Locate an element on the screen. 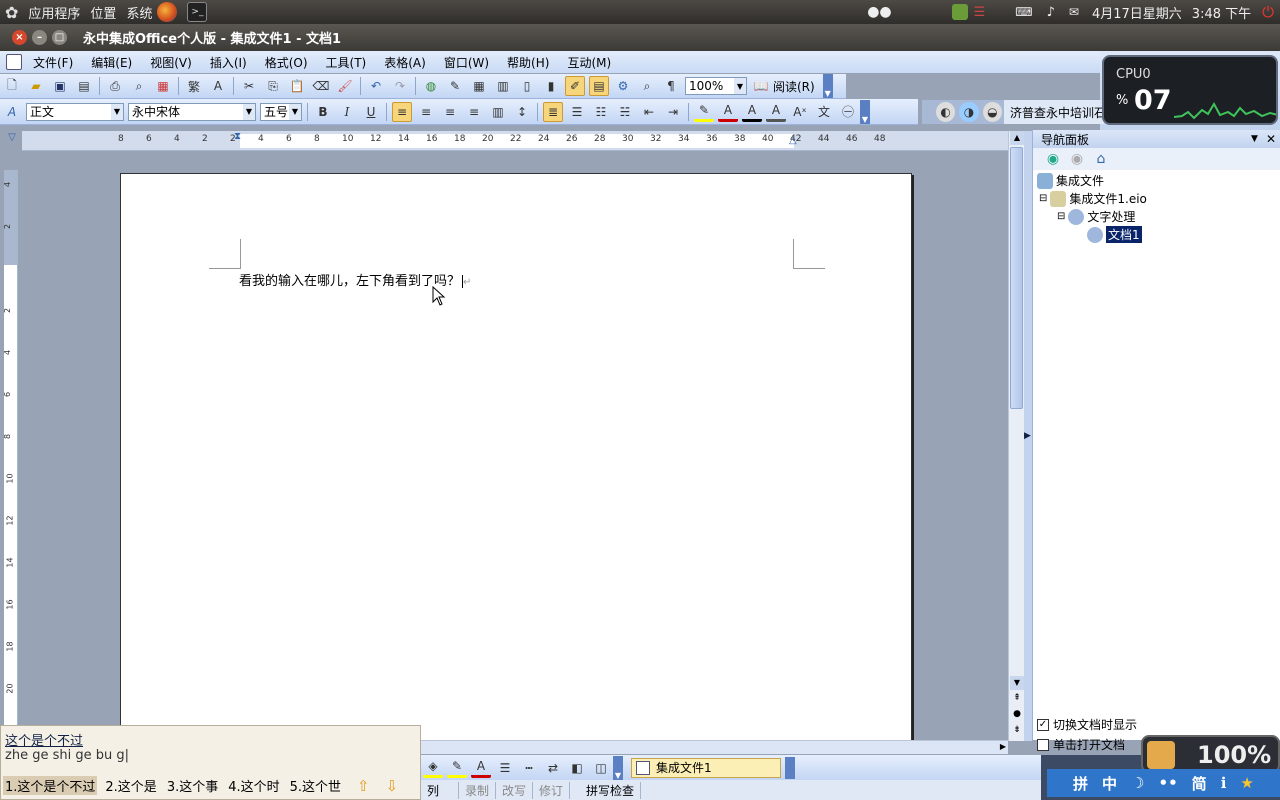  menu-file: 文件(F) is located at coordinates (53, 62).